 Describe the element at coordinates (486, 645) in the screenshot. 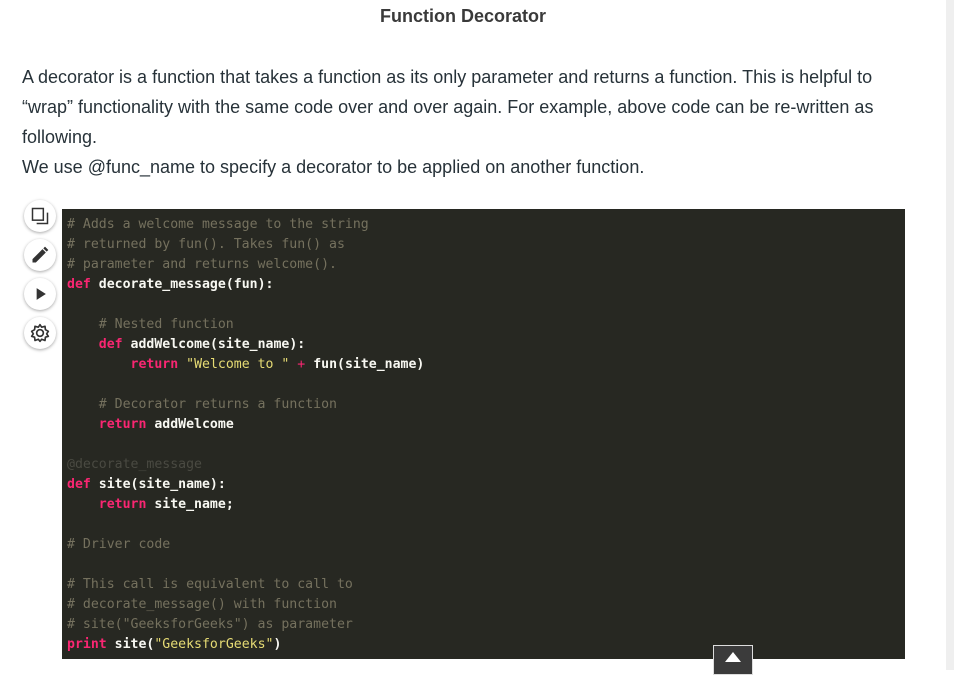

I see `code-line: print site("GeeksforGeeks")` at that location.